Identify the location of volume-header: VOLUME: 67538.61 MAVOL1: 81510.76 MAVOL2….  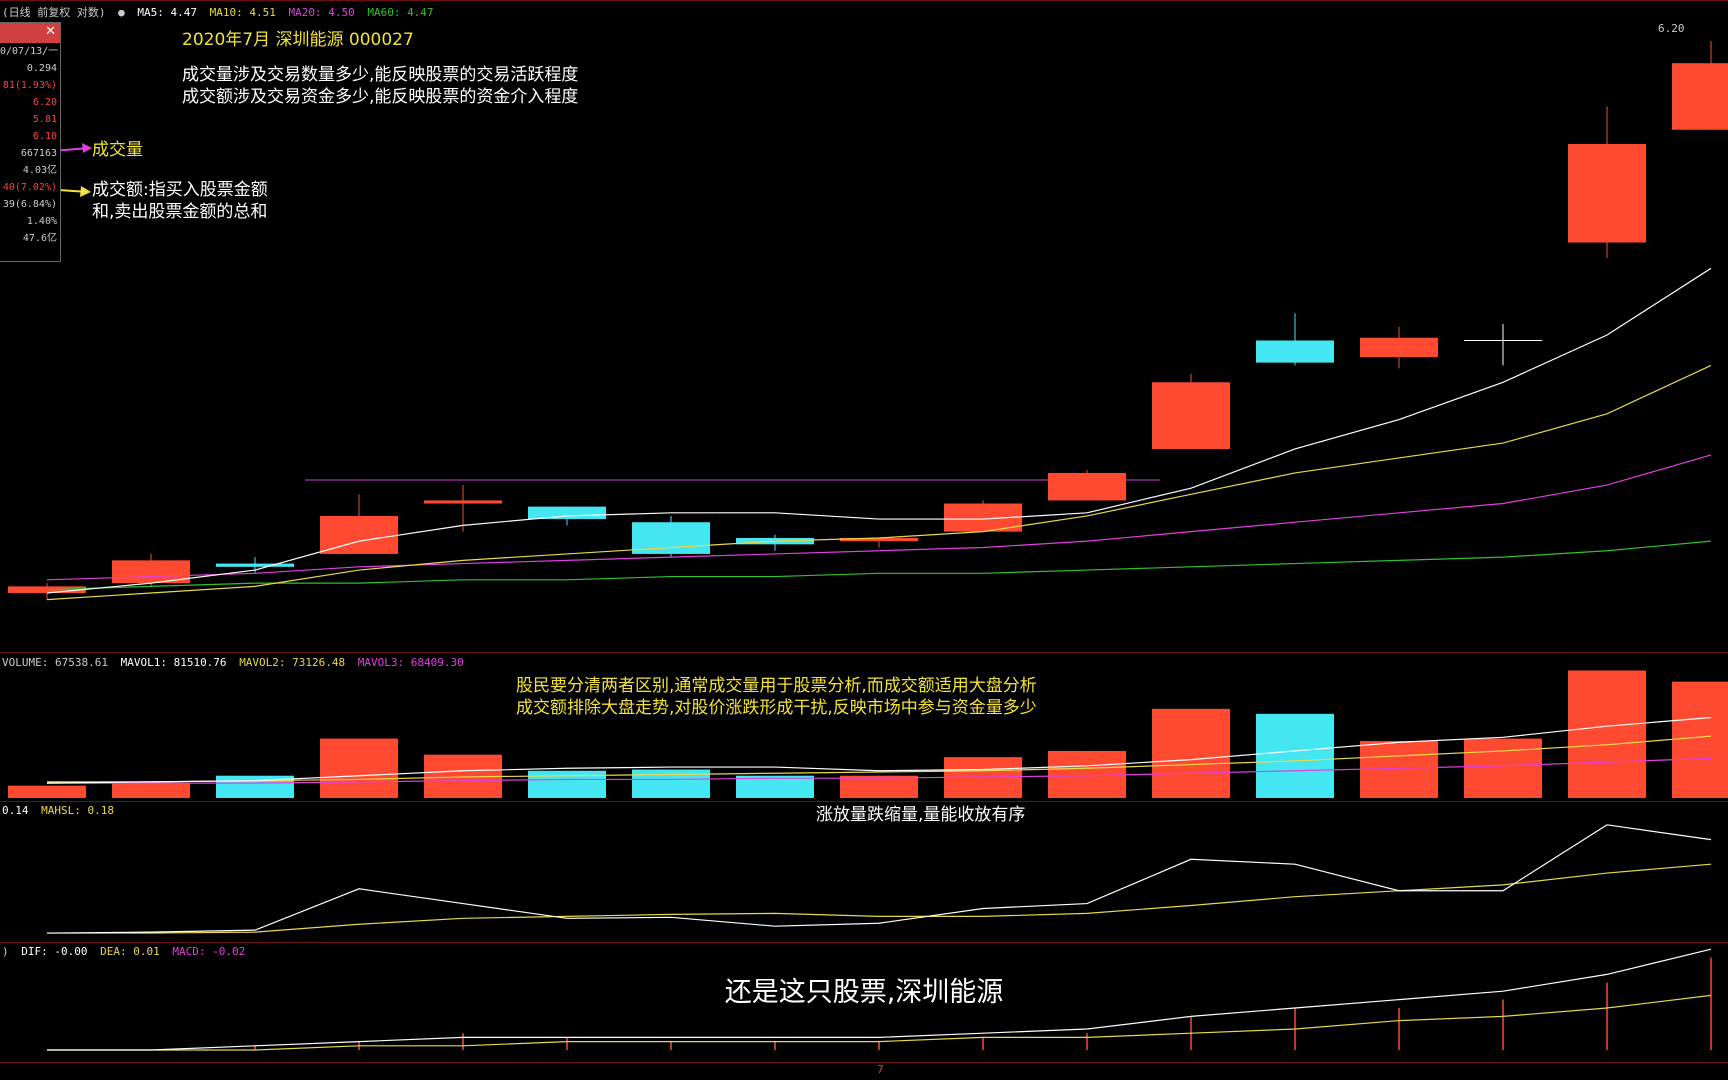
(236, 662).